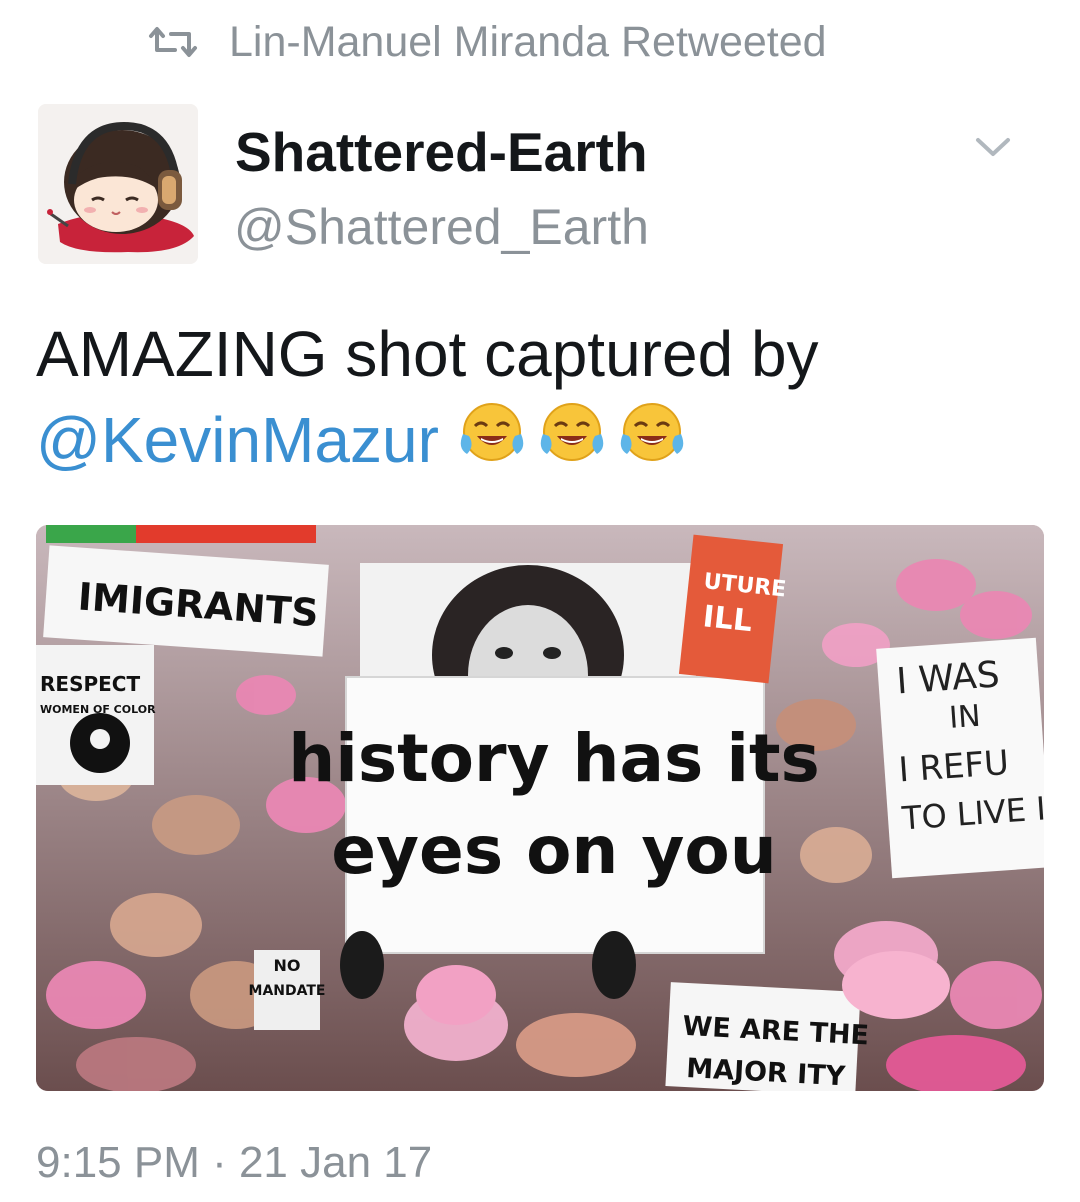  What do you see at coordinates (175, 42) in the screenshot?
I see `retweet-icon` at bounding box center [175, 42].